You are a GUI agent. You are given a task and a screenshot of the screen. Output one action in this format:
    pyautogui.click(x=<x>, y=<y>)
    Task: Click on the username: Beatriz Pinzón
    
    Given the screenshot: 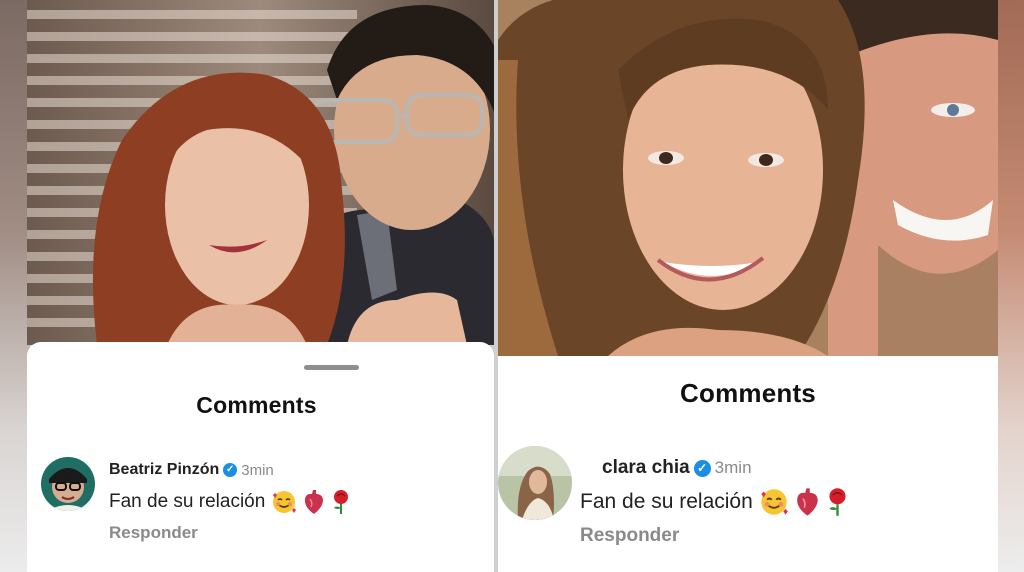 What is the action you would take?
    pyautogui.click(x=164, y=470)
    